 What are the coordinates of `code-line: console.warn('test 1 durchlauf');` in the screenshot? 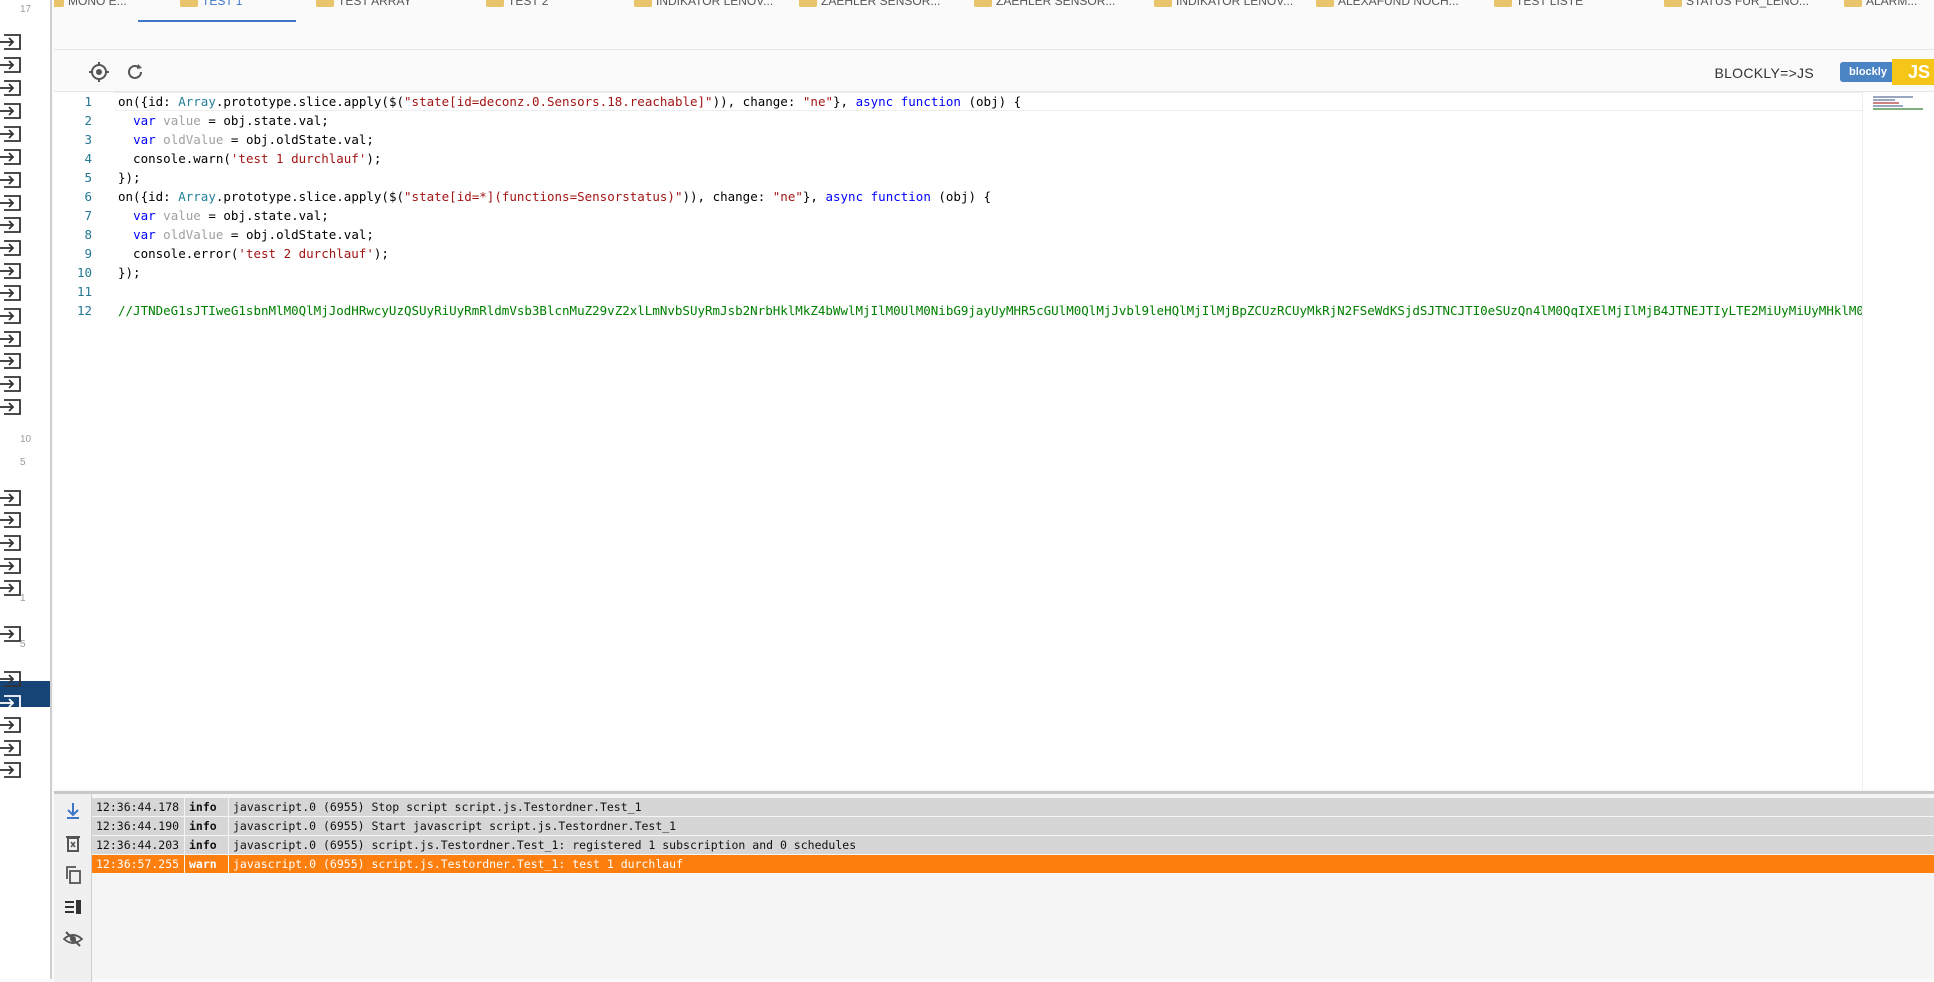 It's located at (250, 158).